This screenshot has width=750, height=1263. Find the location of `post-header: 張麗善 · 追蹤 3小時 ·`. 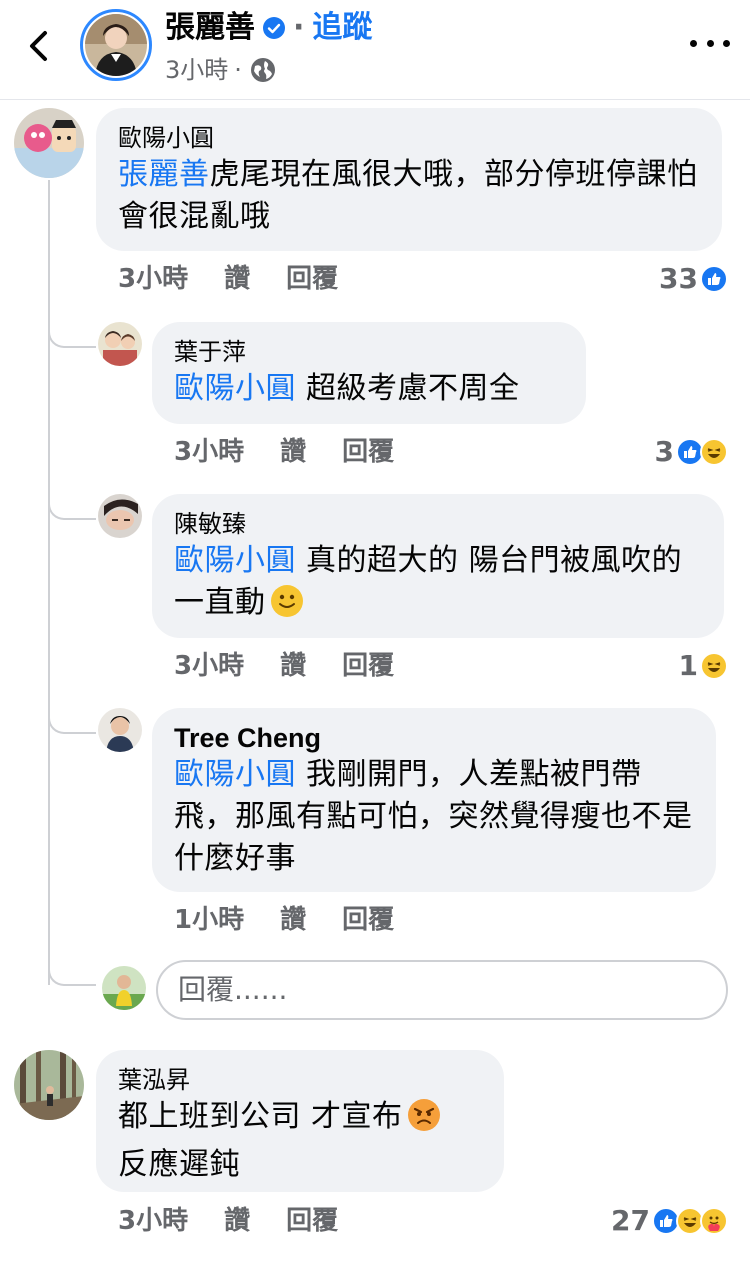

post-header: 張麗善 · 追蹤 3小時 · is located at coordinates (375, 50).